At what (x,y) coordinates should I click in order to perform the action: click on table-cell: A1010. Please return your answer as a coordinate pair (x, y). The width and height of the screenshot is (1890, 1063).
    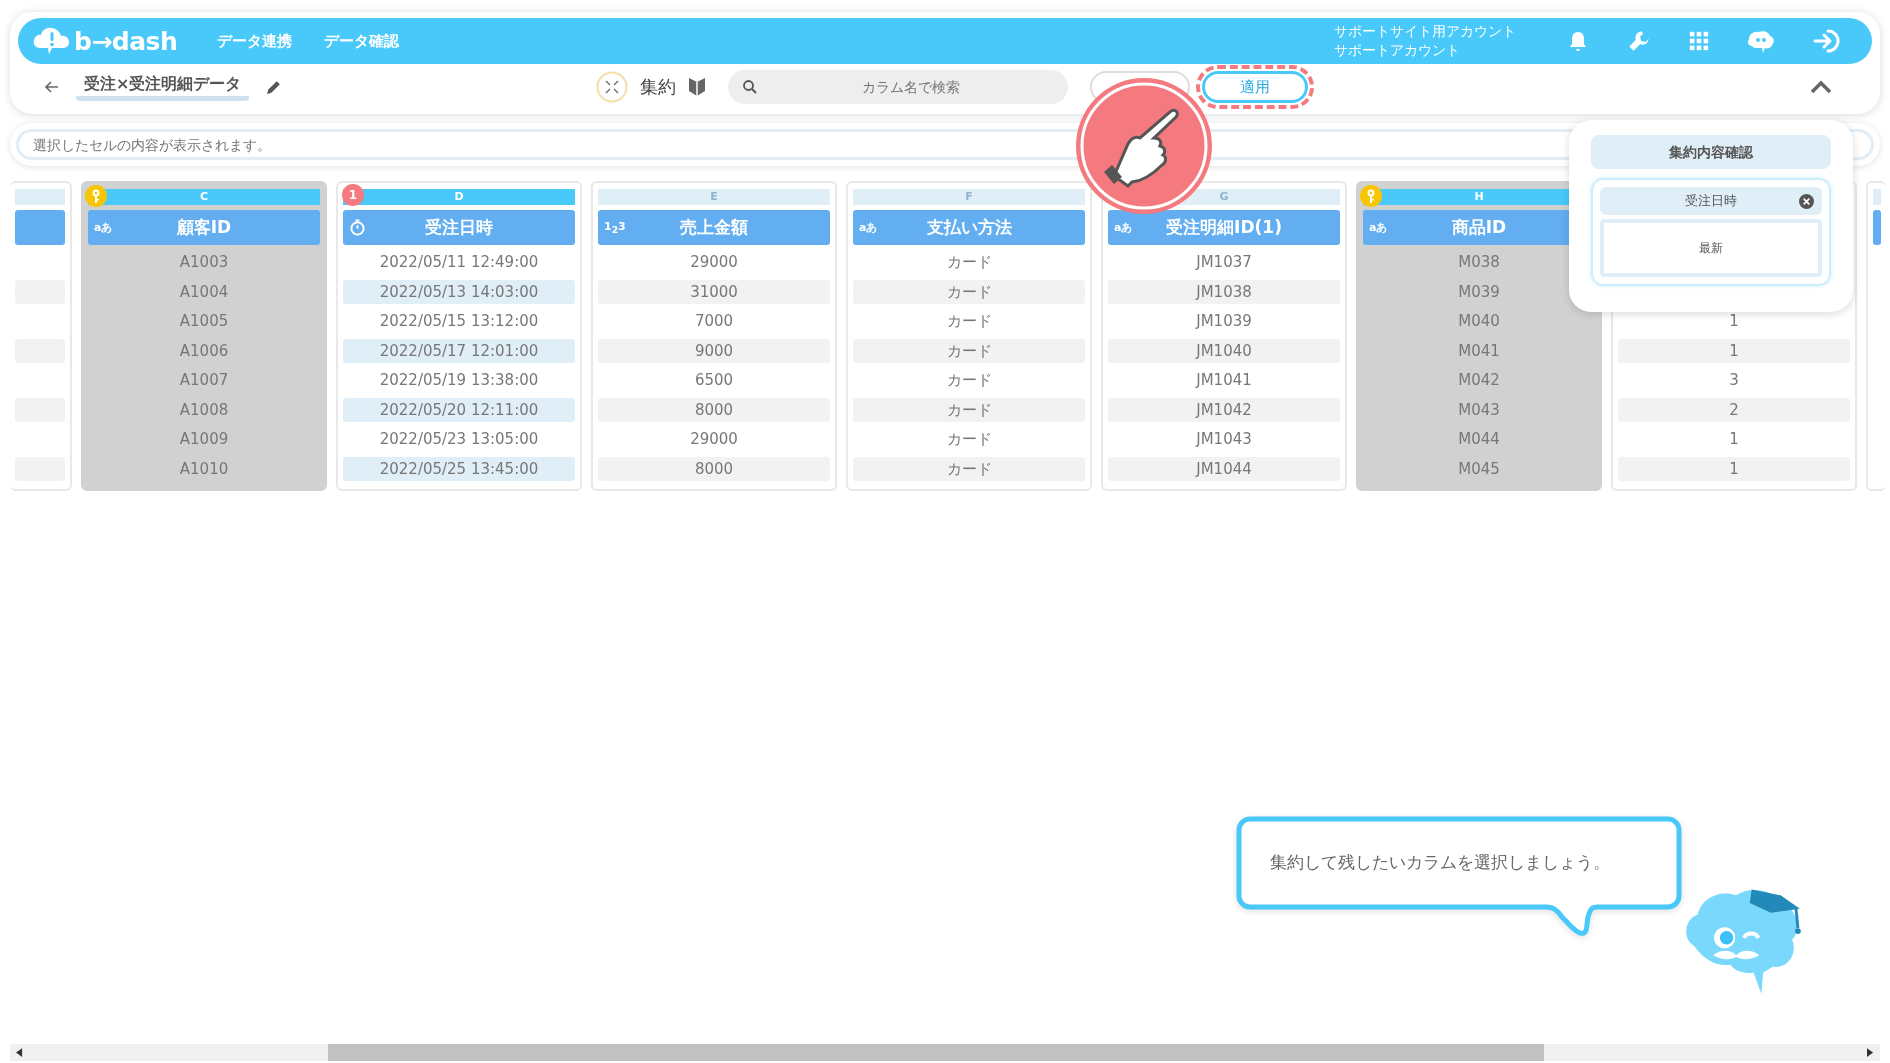
    Looking at the image, I should click on (204, 468).